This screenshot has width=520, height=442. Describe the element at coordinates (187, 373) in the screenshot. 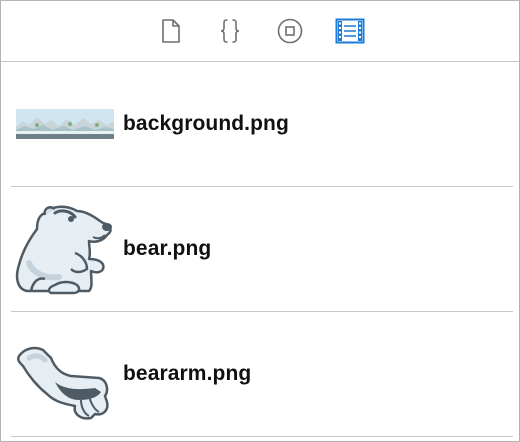

I see `file-name: beararm.png` at that location.